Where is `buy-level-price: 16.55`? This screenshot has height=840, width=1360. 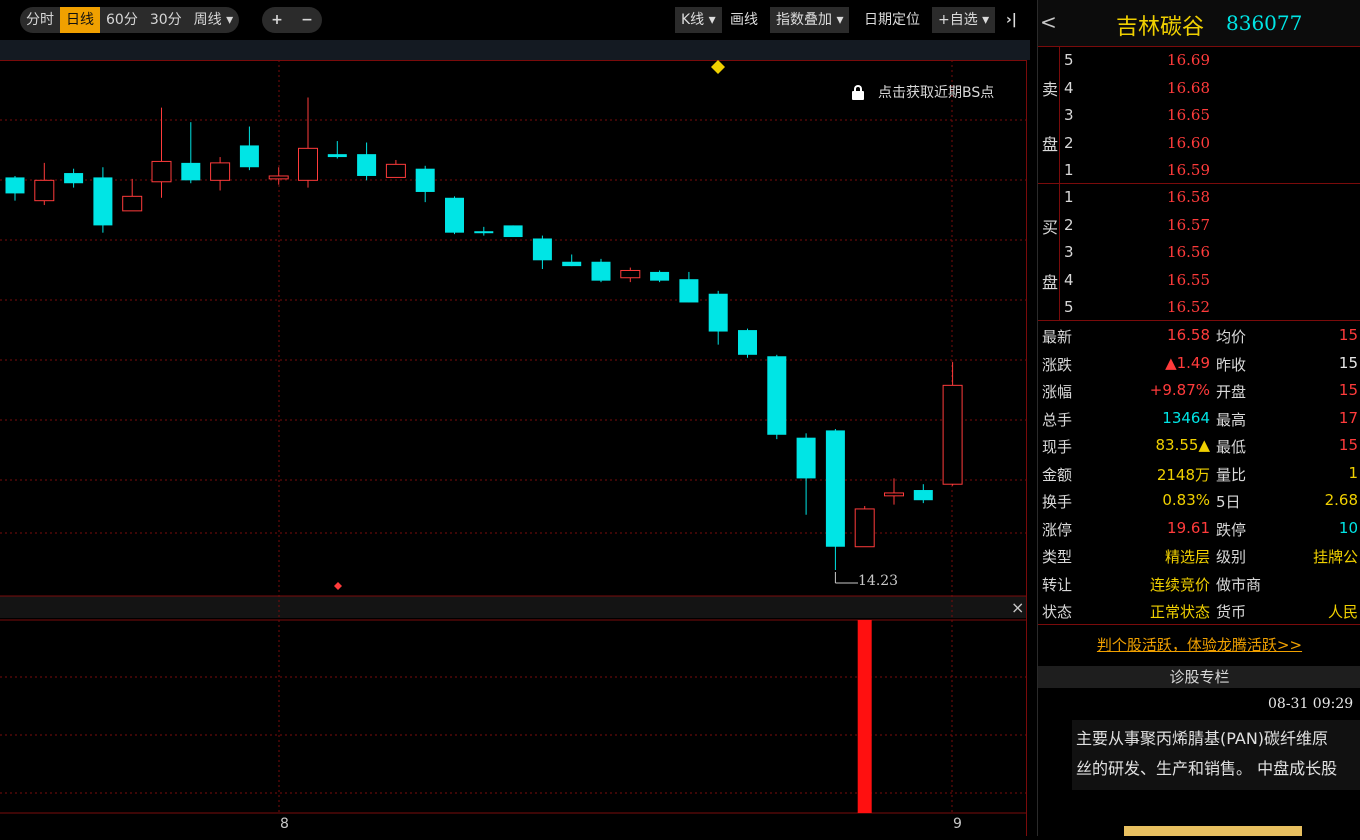 buy-level-price: 16.55 is located at coordinates (1188, 279).